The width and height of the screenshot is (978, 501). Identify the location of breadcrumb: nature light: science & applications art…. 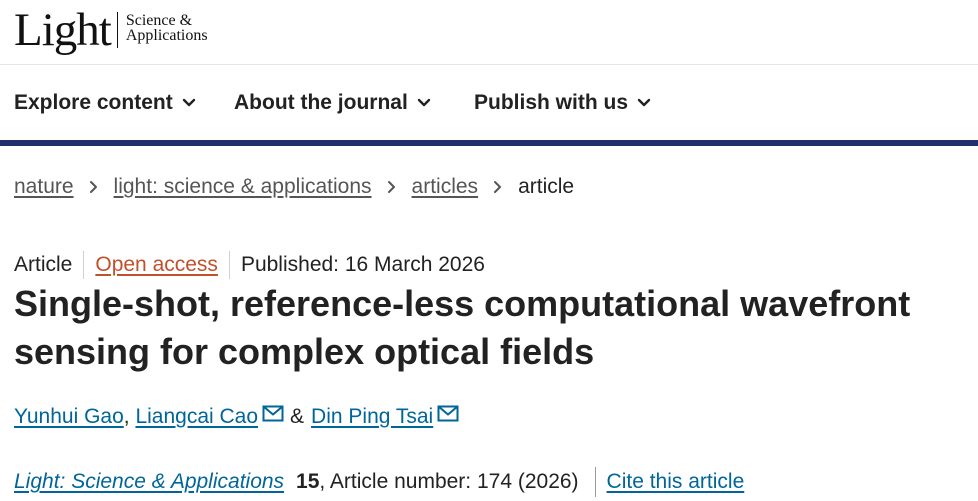
(294, 187).